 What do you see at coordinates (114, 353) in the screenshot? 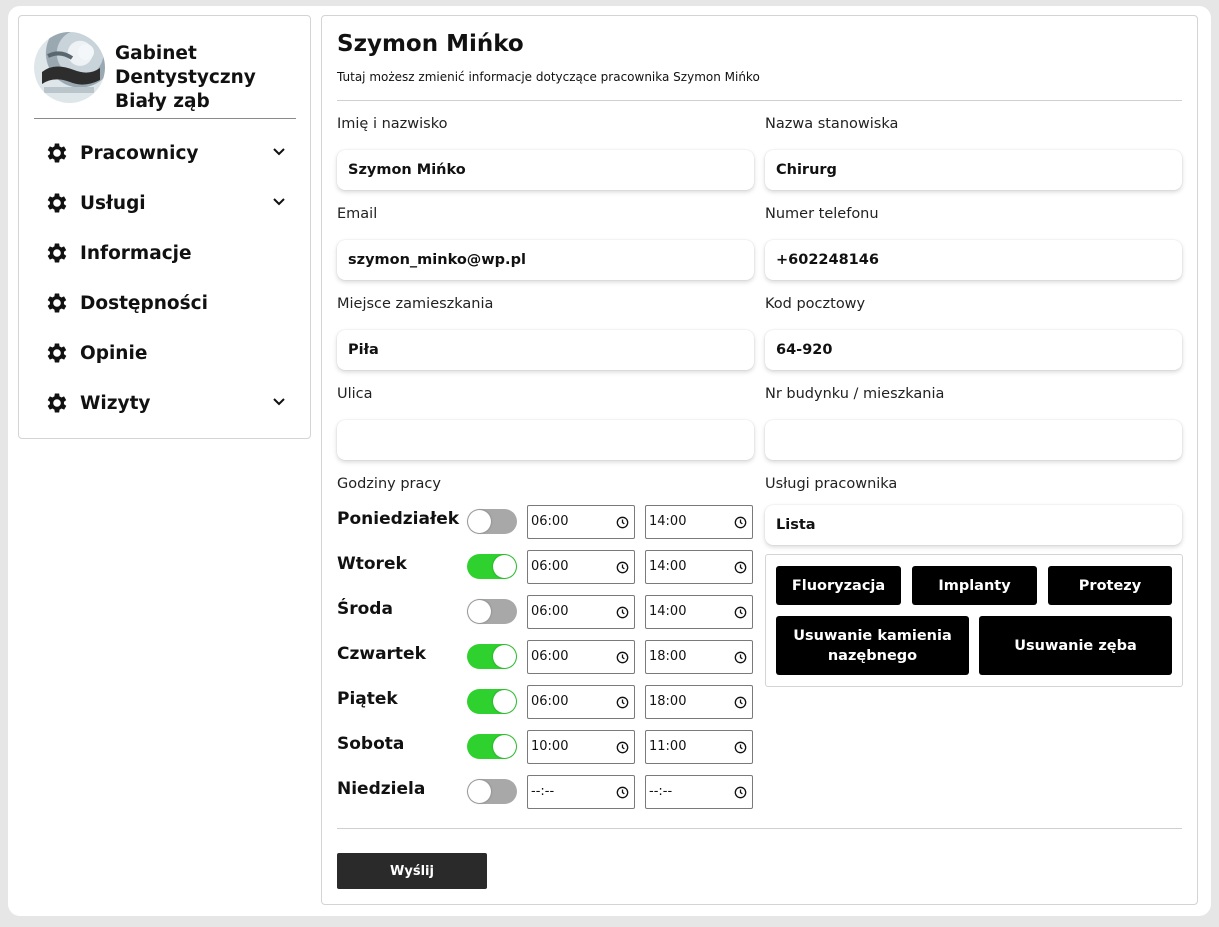
I see `sidebar-item-label: Opinie` at bounding box center [114, 353].